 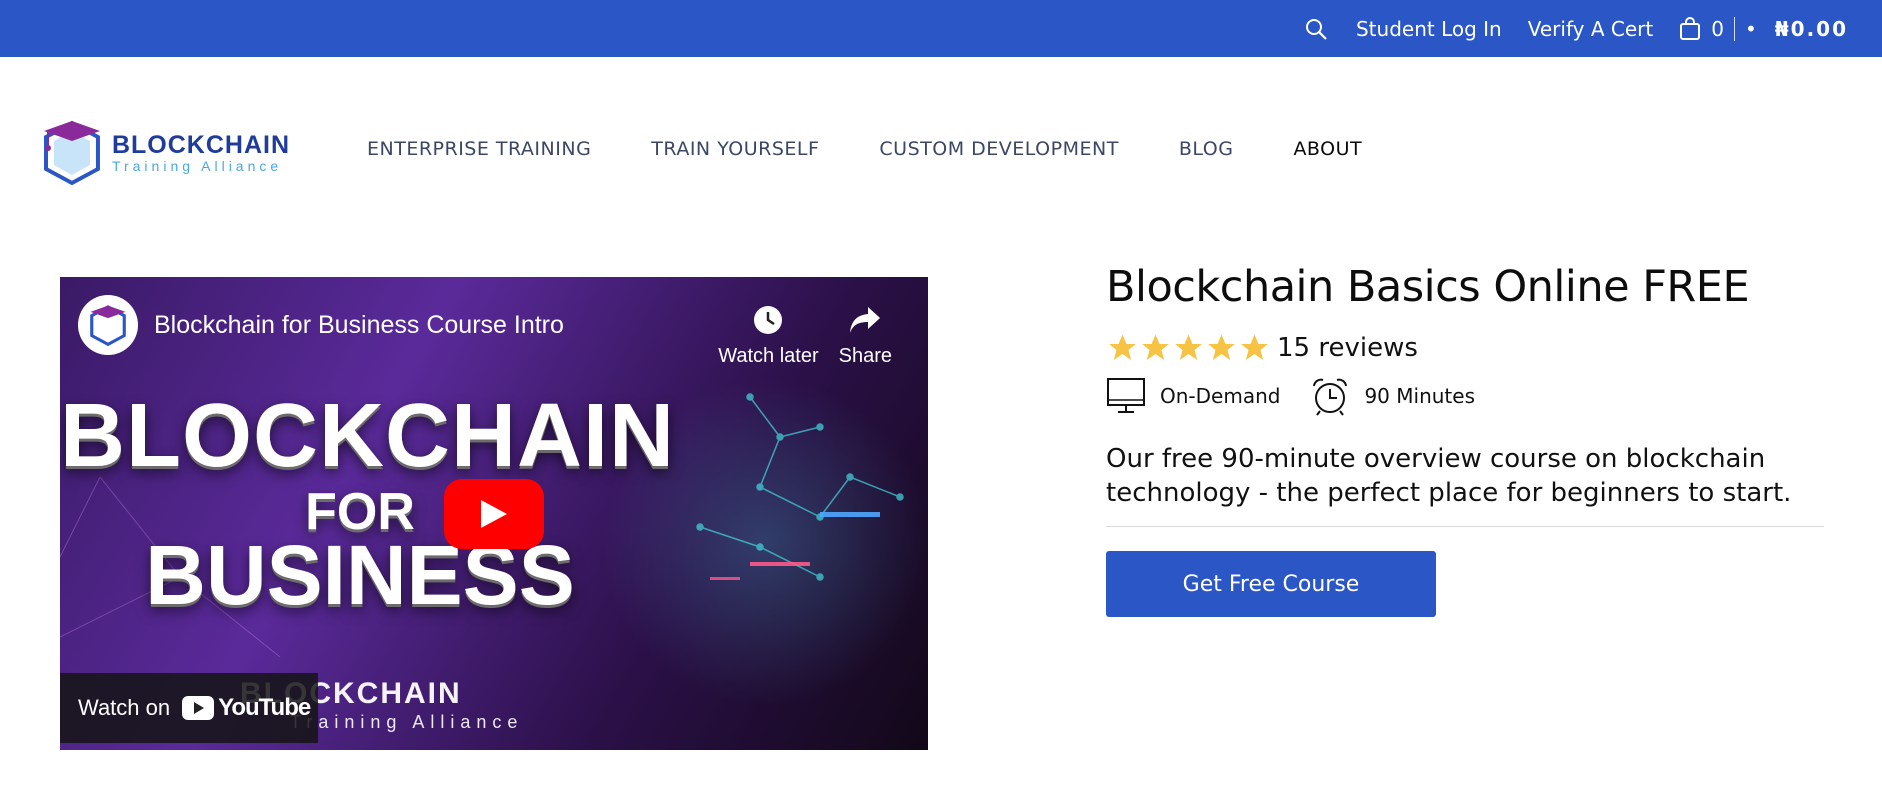 What do you see at coordinates (998, 149) in the screenshot?
I see `nav-custom-development: CUSTOM DEVELOPMENT` at bounding box center [998, 149].